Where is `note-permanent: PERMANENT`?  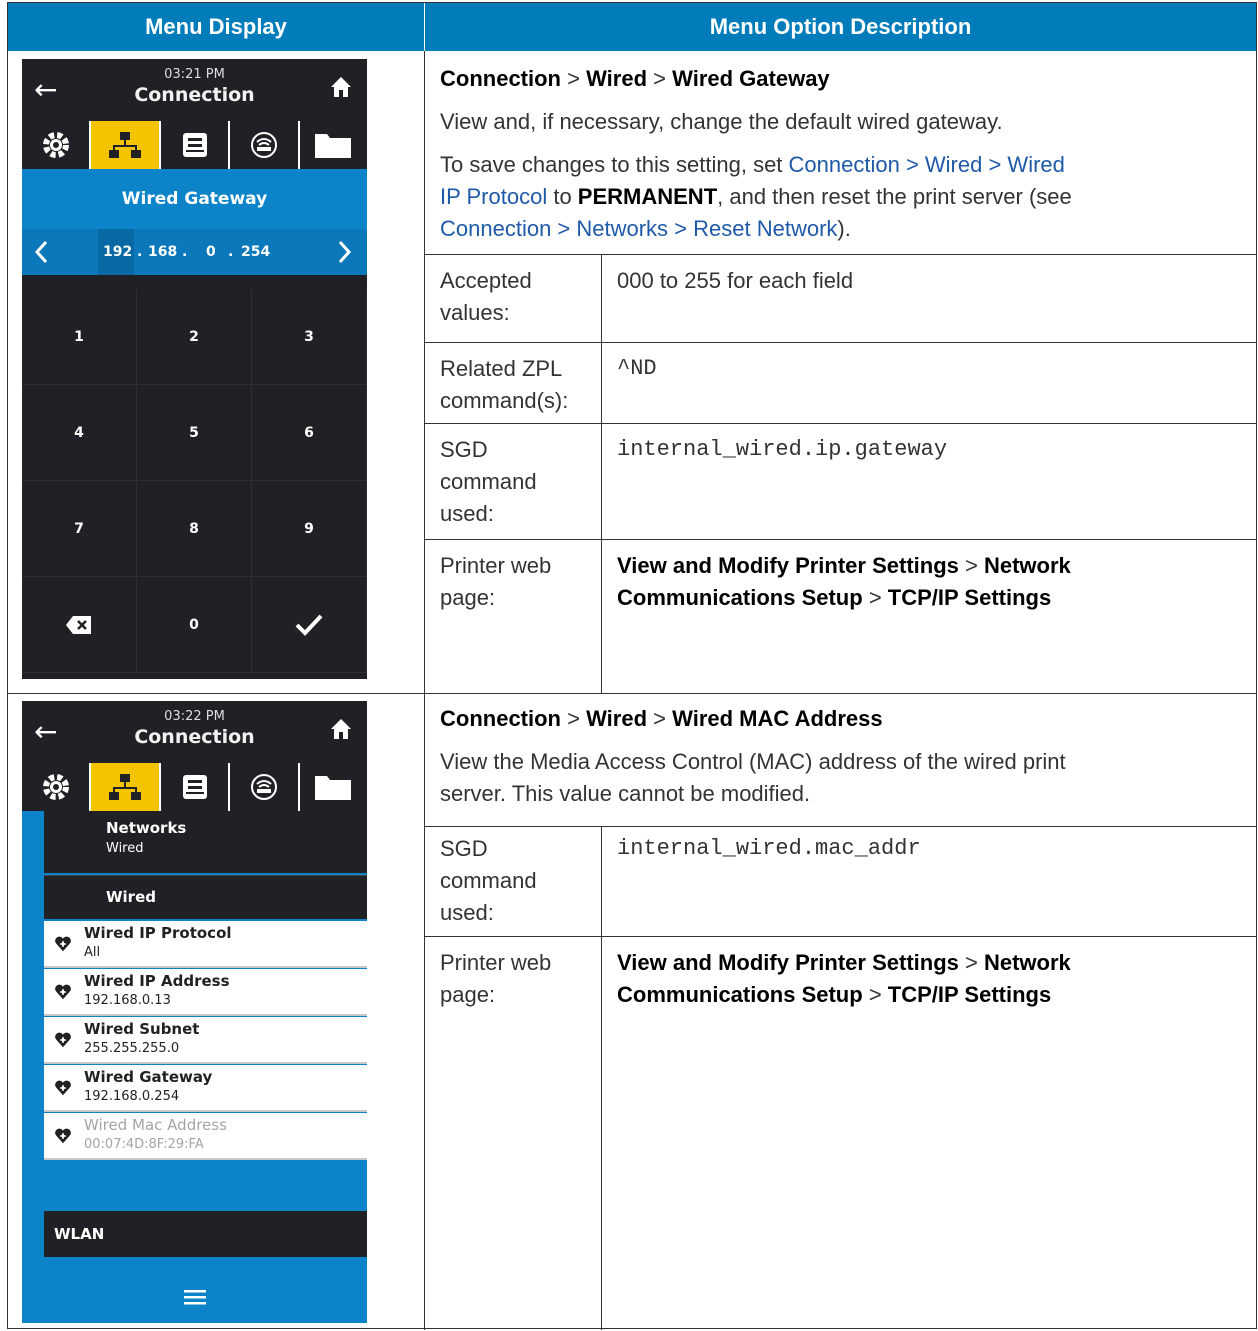
note-permanent: PERMANENT is located at coordinates (647, 196).